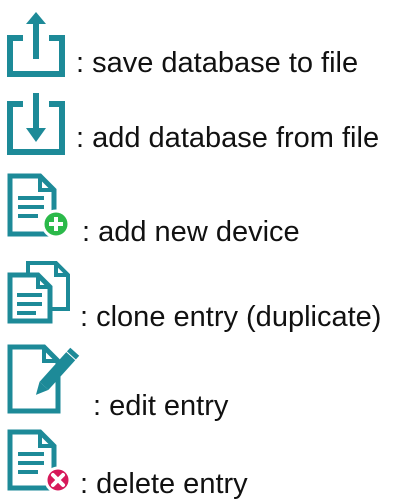 The image size is (412, 500). I want to click on edit-document-icon, so click(43, 379).